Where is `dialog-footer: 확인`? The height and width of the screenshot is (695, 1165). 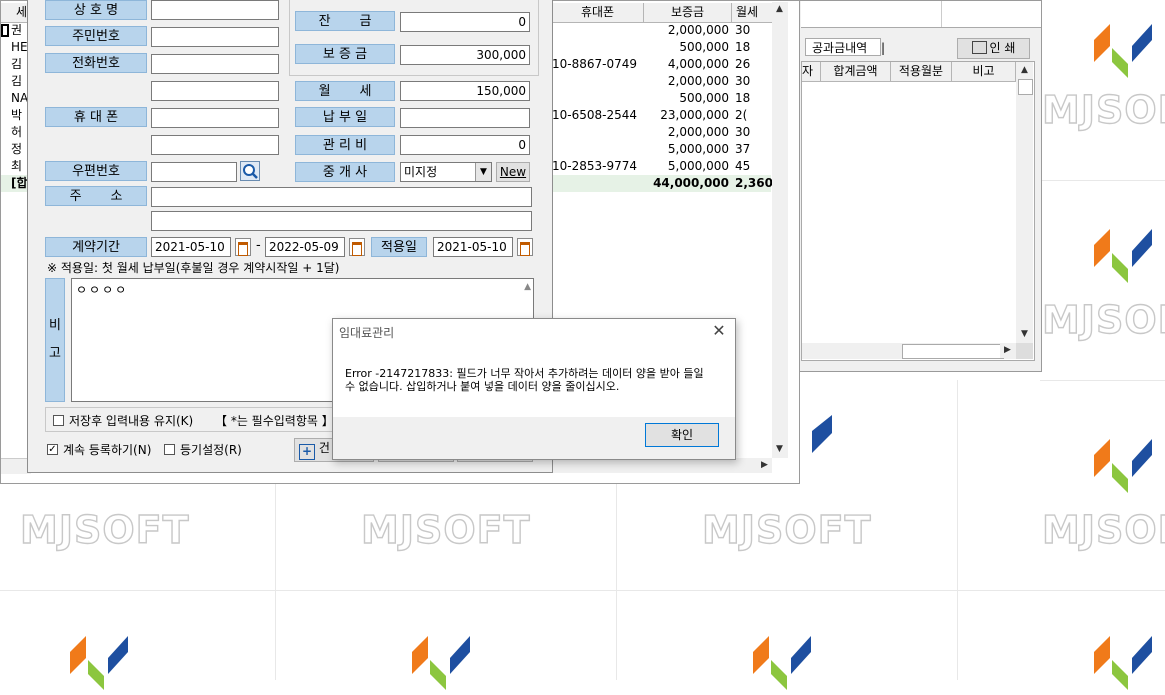
dialog-footer: 확인 is located at coordinates (534, 438).